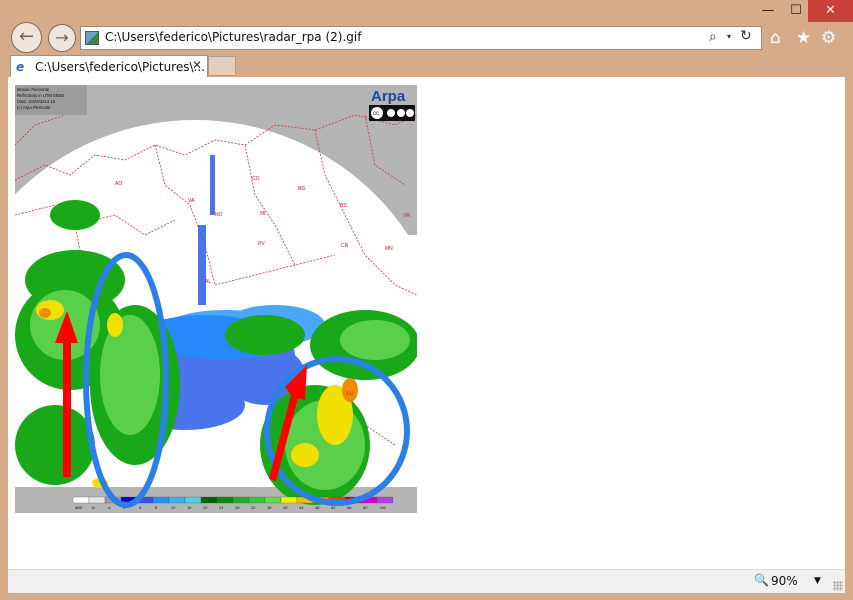 The height and width of the screenshot is (600, 853). Describe the element at coordinates (406, 216) in the screenshot. I see `region-label: VR` at that location.